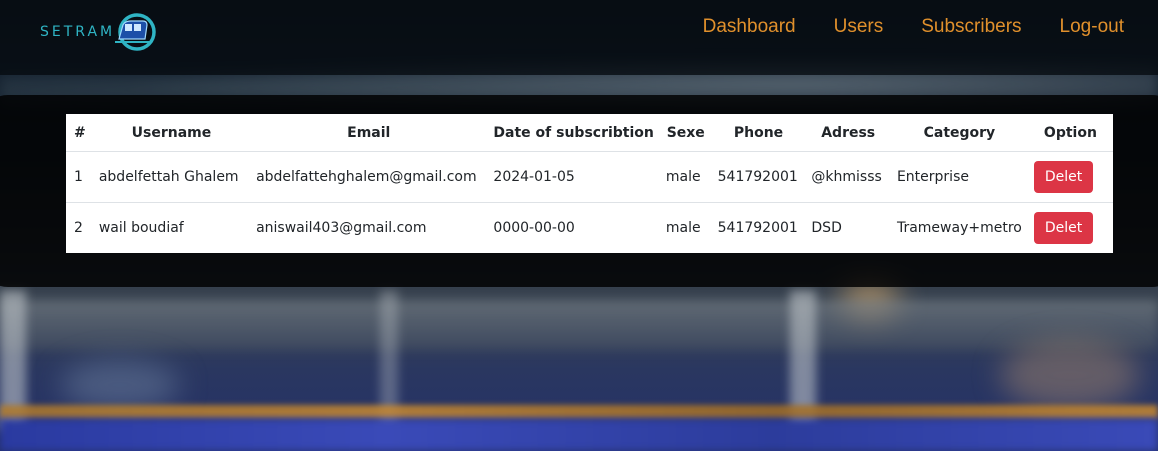  I want to click on cell-category: Enterprise, so click(932, 177).